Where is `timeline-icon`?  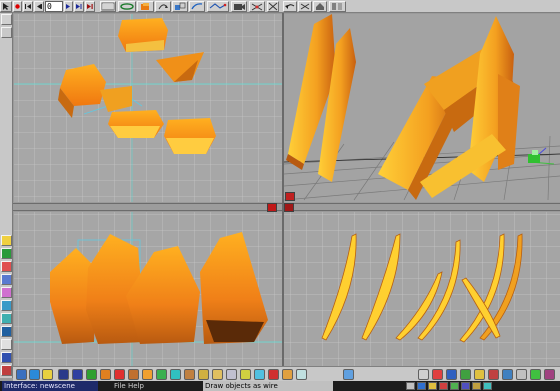
timeline-icon is located at coordinates (108, 6).